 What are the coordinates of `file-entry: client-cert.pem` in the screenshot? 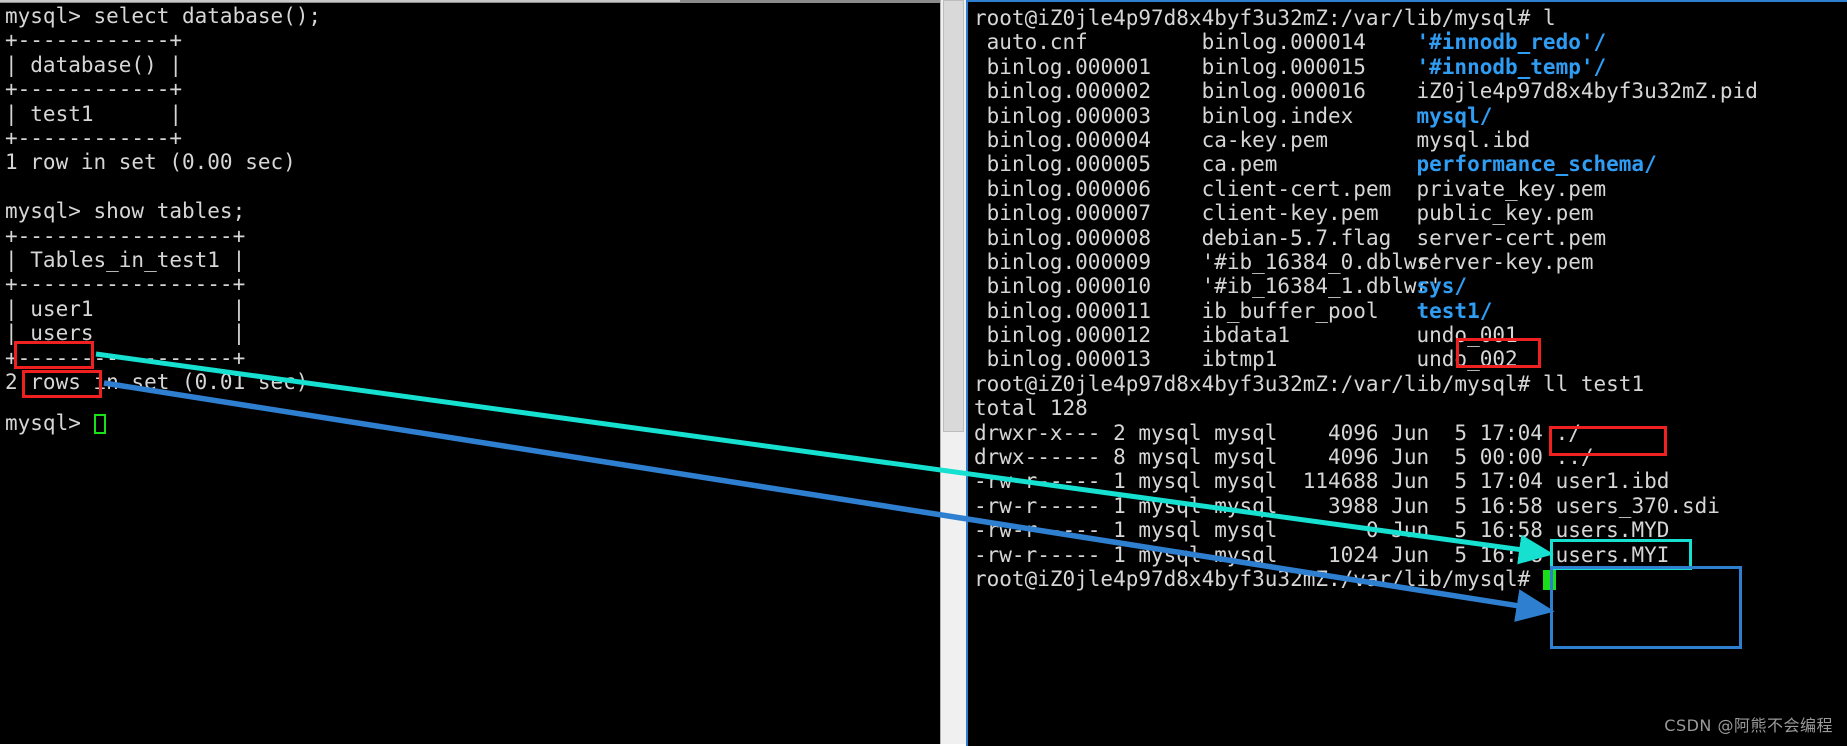 It's located at (1309, 188).